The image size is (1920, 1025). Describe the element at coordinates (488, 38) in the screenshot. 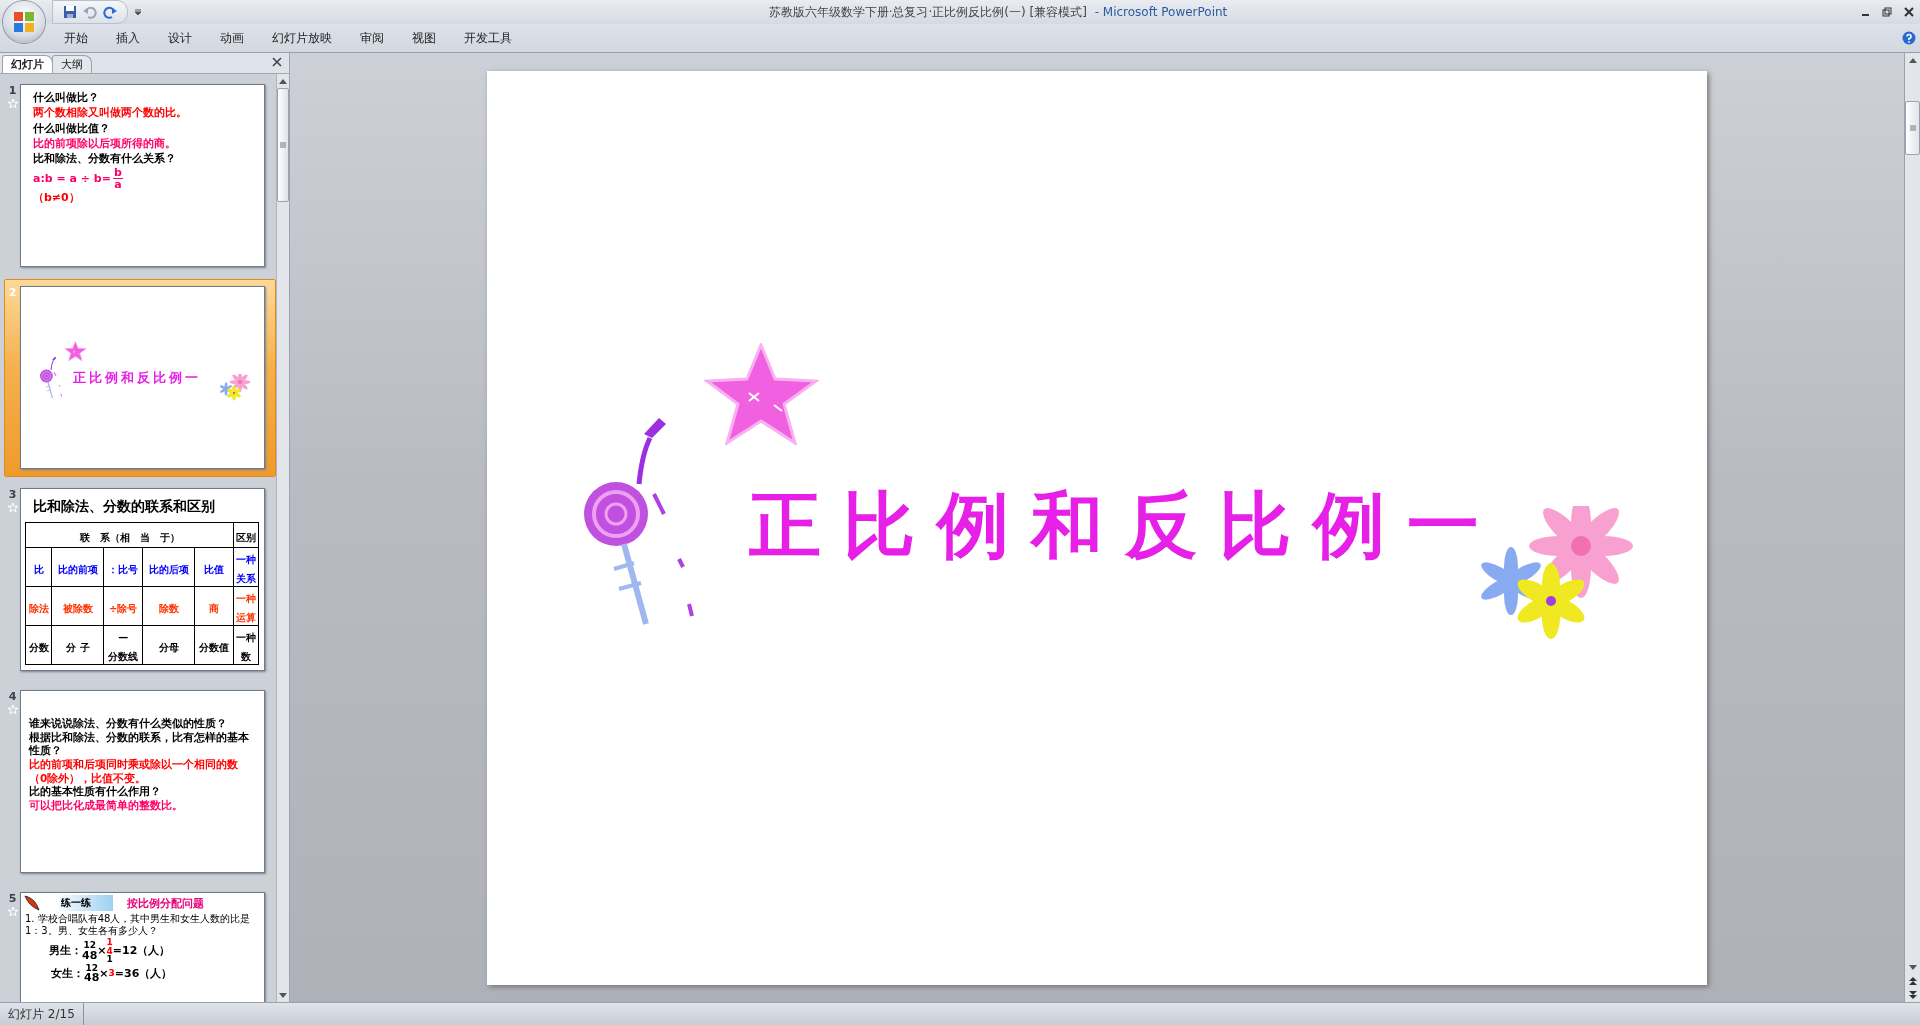

I see `ribbon-tab: 开发工具` at that location.